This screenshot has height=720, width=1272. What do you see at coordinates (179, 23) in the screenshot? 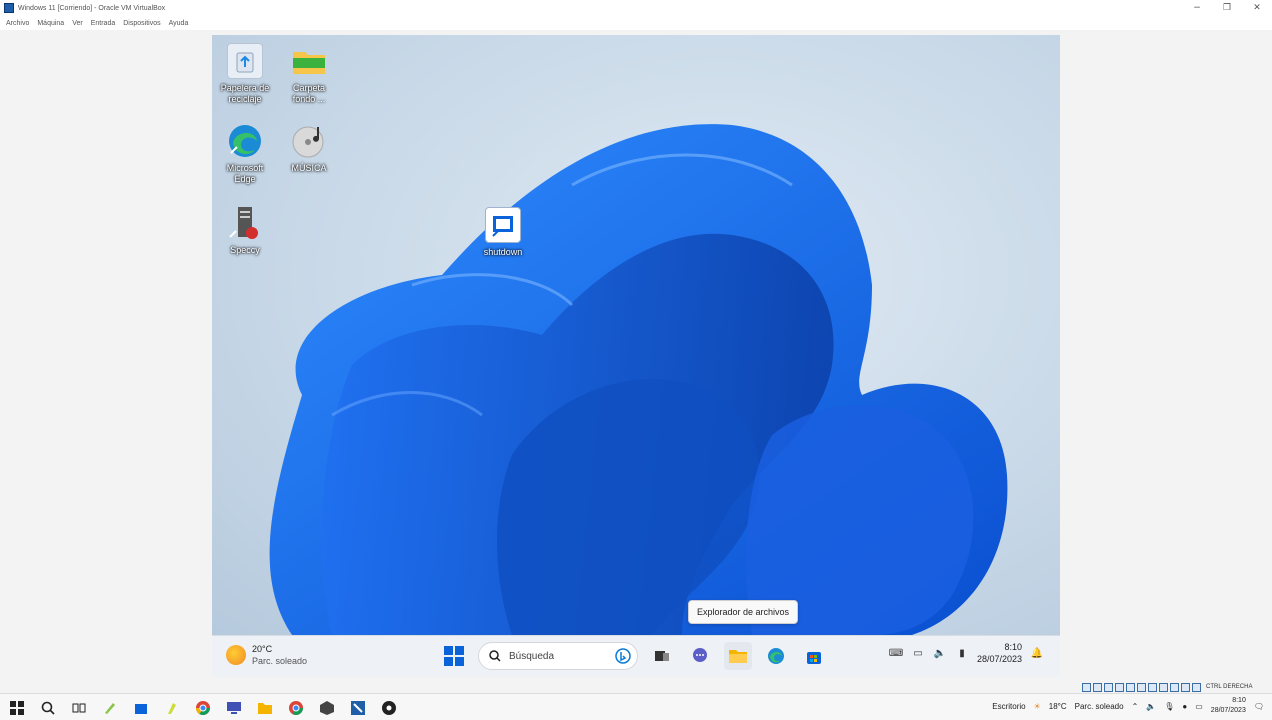
I see `menu-ayuda: Ayuda` at bounding box center [179, 23].